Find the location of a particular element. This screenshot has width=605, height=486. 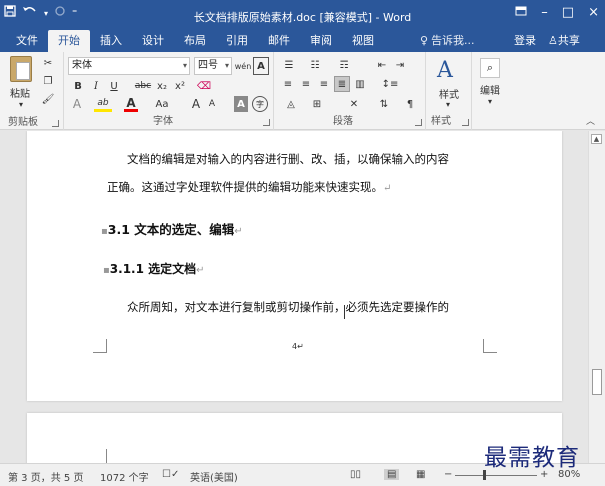

increase-indent-icon: ⇥ is located at coordinates (400, 65).